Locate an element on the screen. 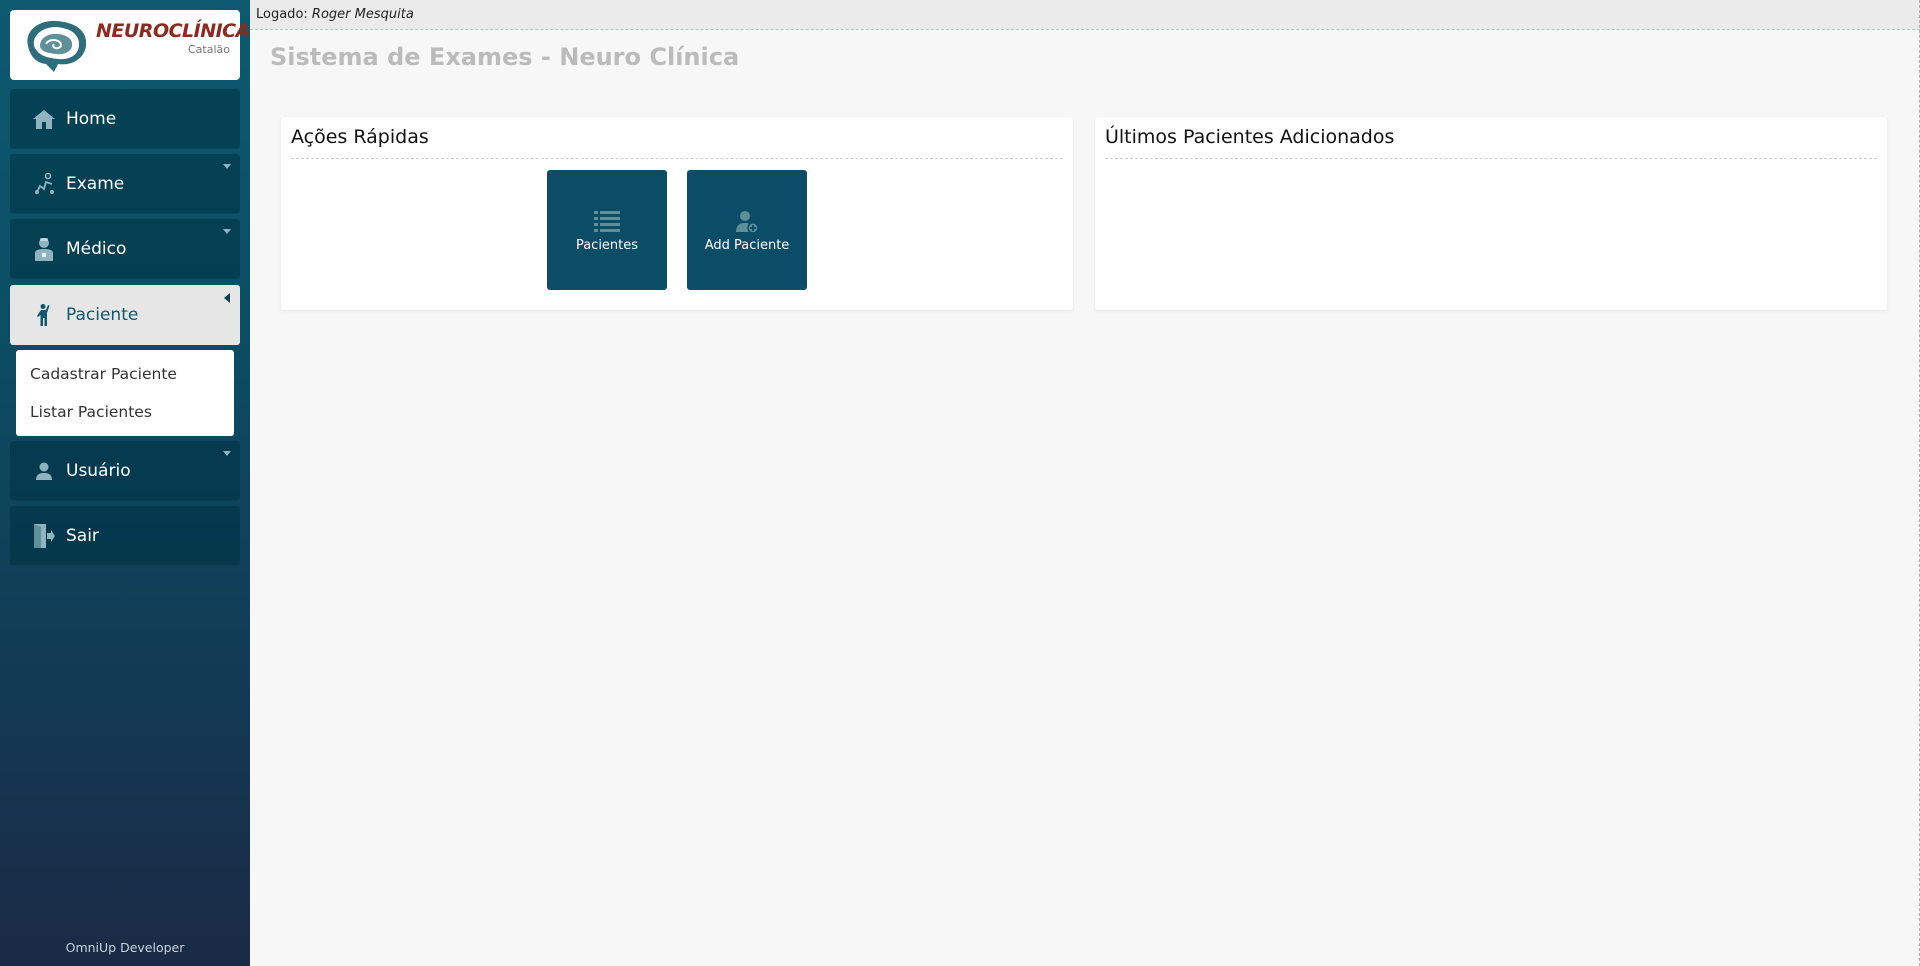  recent-patients-panel: Últimos Pacientes Adicionados is located at coordinates (1491, 213).